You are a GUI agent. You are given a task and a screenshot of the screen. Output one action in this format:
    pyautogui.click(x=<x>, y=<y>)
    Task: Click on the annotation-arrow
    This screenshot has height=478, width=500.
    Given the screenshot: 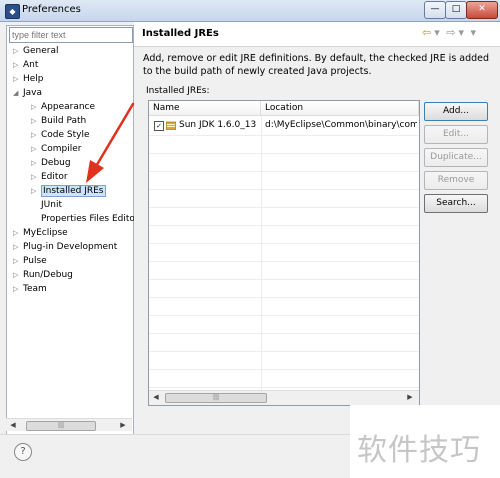 What is the action you would take?
    pyautogui.click(x=110, y=142)
    